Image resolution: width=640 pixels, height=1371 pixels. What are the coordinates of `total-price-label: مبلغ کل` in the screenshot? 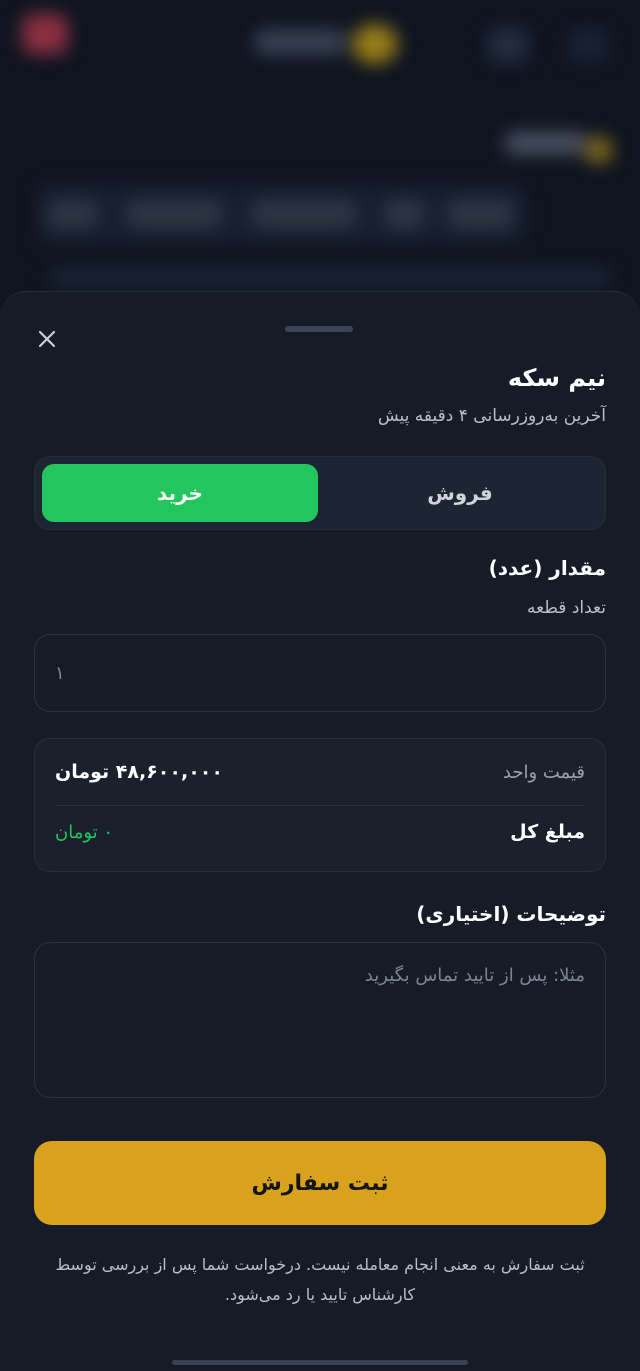 It's located at (547, 832).